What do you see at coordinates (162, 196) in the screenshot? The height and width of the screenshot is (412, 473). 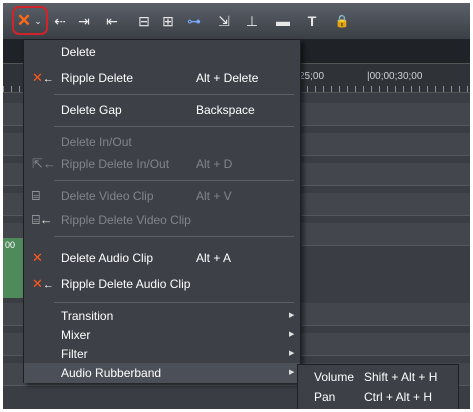 I see `menu-item-delete-video-clip: ⌸ Delete Video Clip Alt + V` at bounding box center [162, 196].